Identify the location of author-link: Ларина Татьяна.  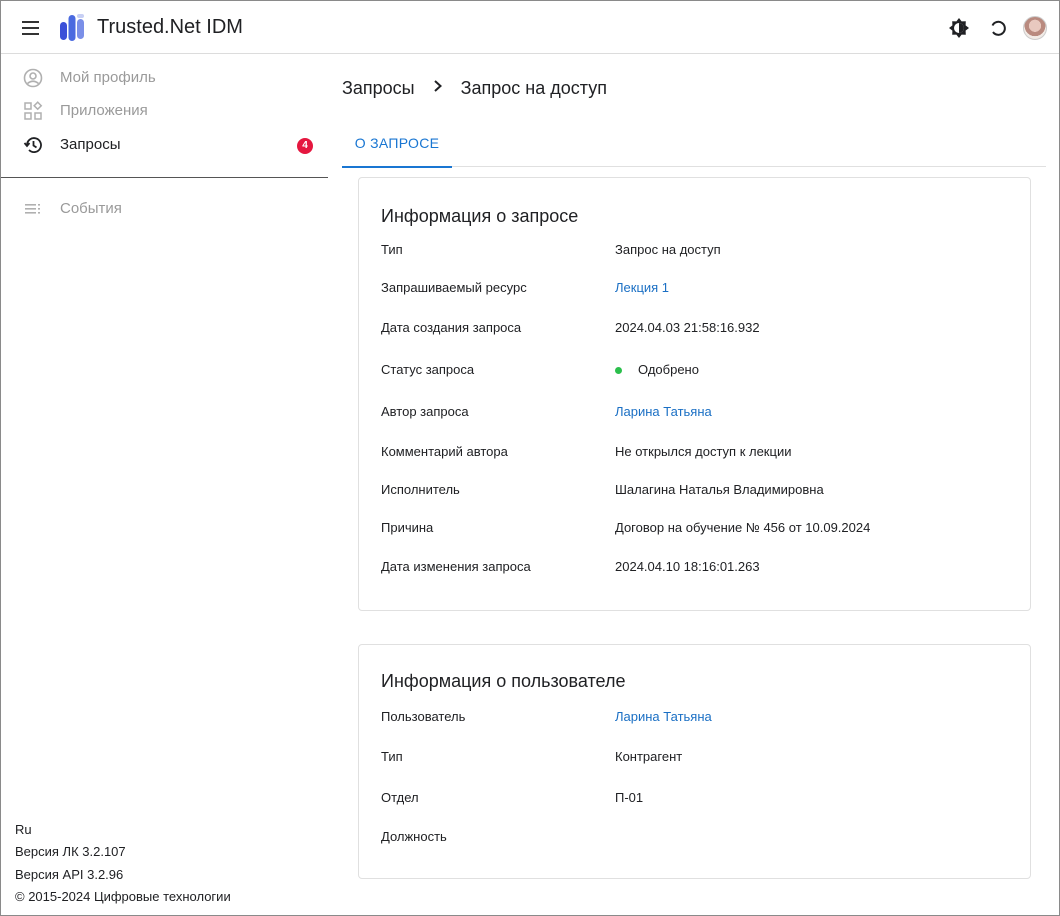
(663, 411).